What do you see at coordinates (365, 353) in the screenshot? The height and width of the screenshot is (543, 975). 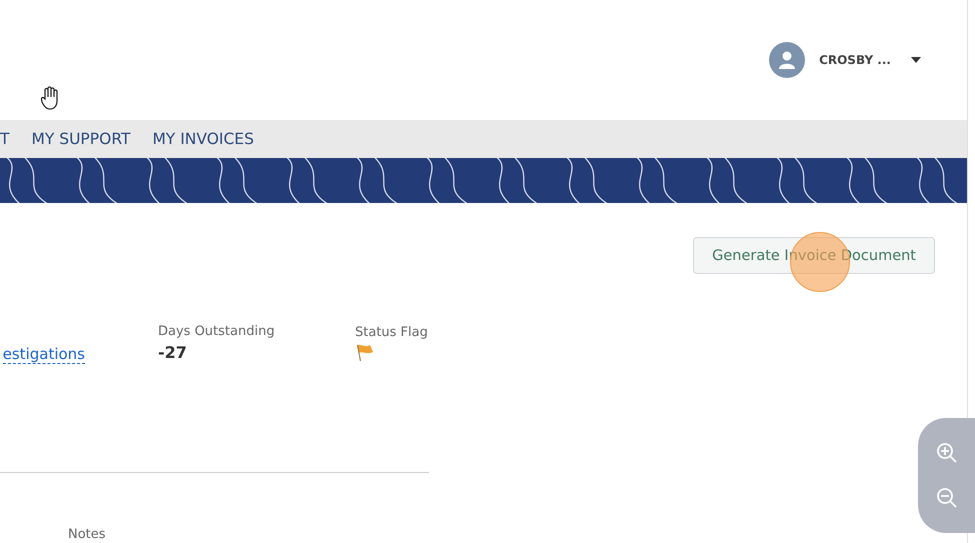 I see `flag-icon` at bounding box center [365, 353].